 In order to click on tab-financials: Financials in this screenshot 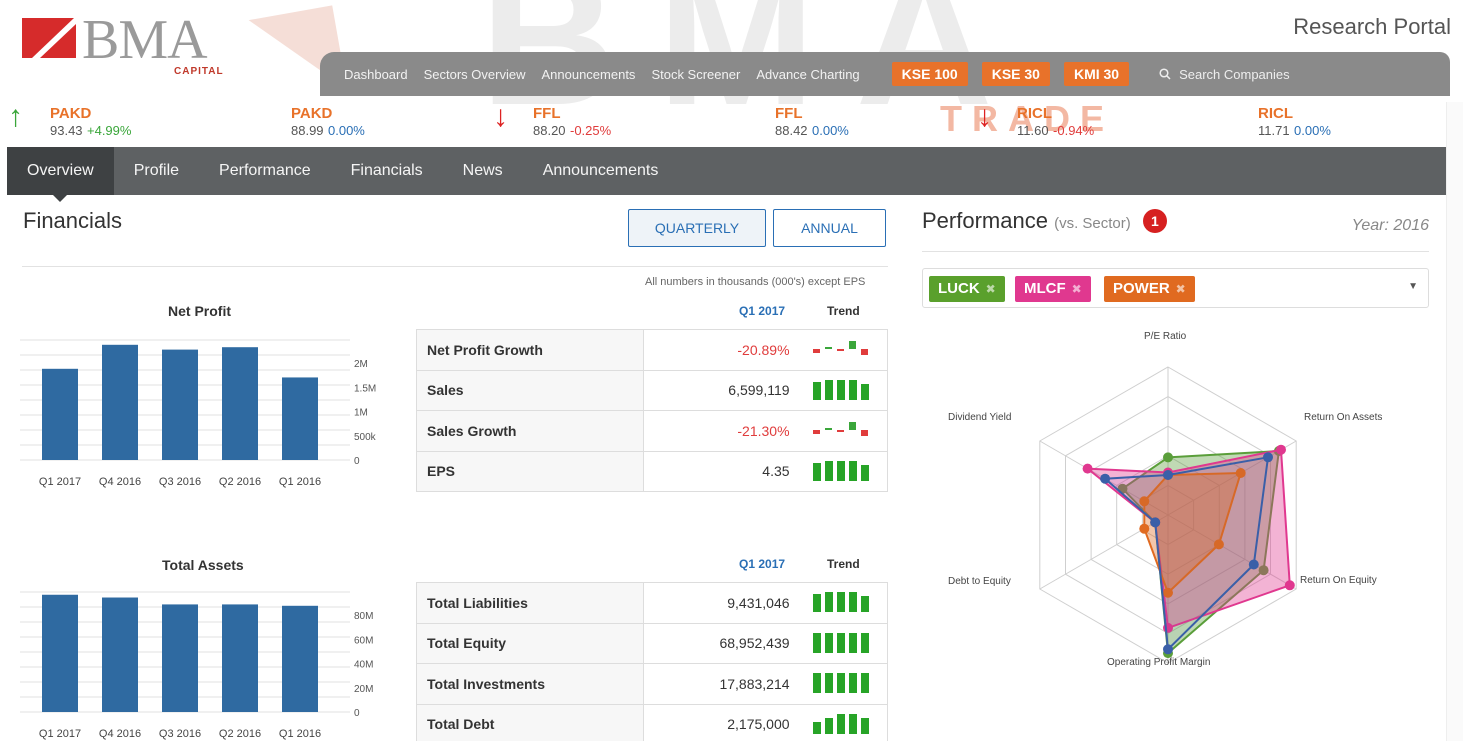, I will do `click(387, 171)`.